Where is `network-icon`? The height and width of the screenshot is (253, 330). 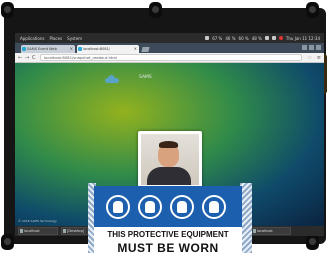
network-icon is located at coordinates (266, 38).